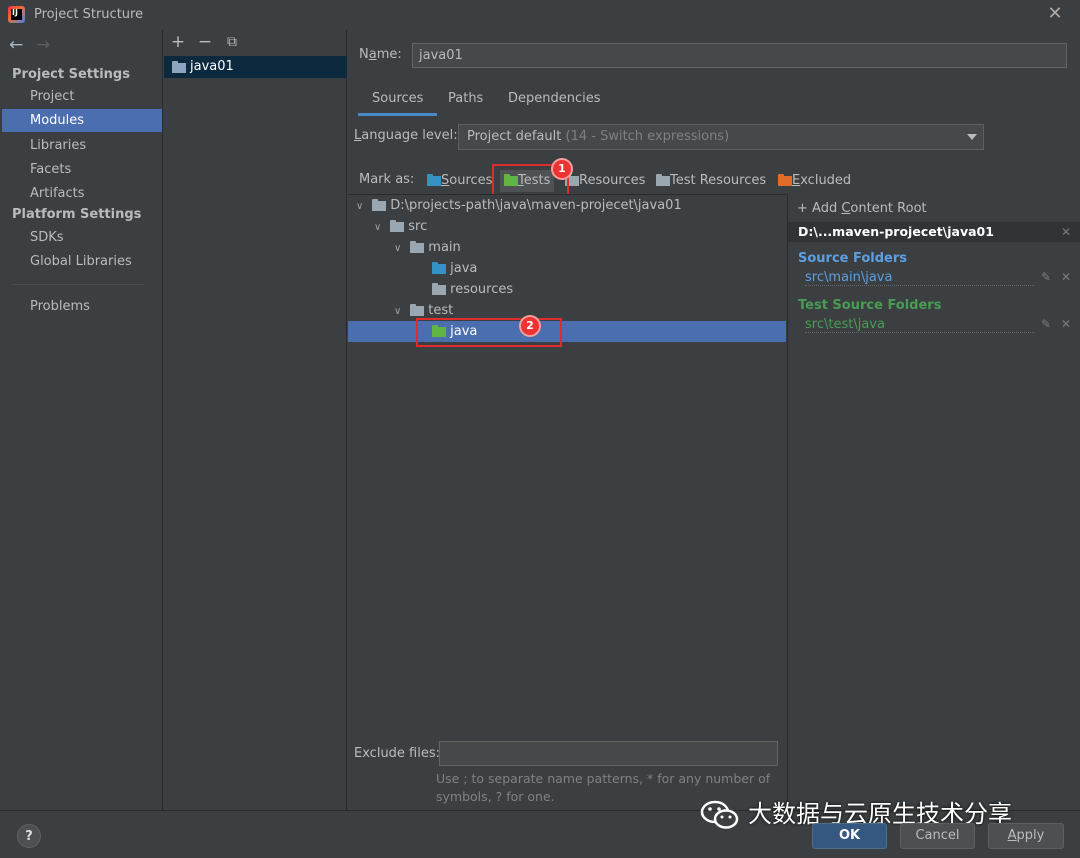 The image size is (1080, 858). What do you see at coordinates (71, 74) in the screenshot?
I see `nav-section-project-settings: Project Settings` at bounding box center [71, 74].